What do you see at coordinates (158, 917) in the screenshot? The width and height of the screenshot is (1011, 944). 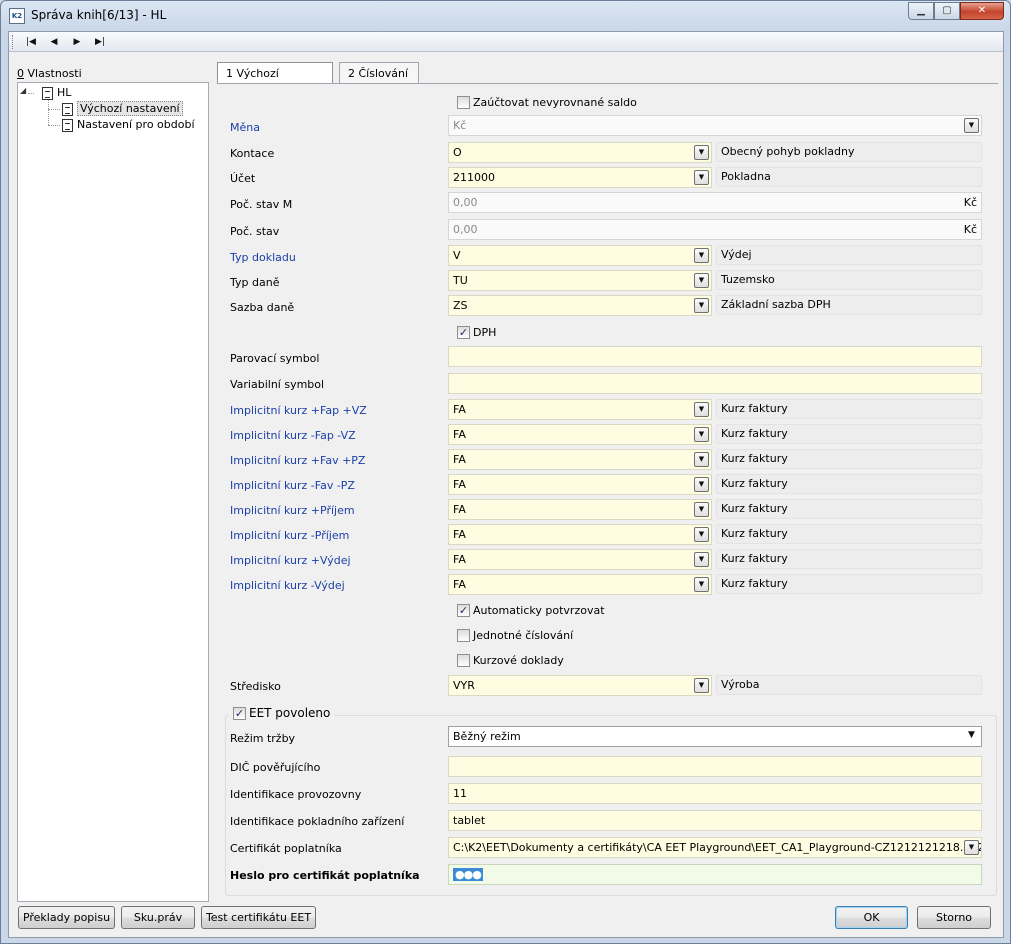 I see `sku-prav-button: Sku.práv` at bounding box center [158, 917].